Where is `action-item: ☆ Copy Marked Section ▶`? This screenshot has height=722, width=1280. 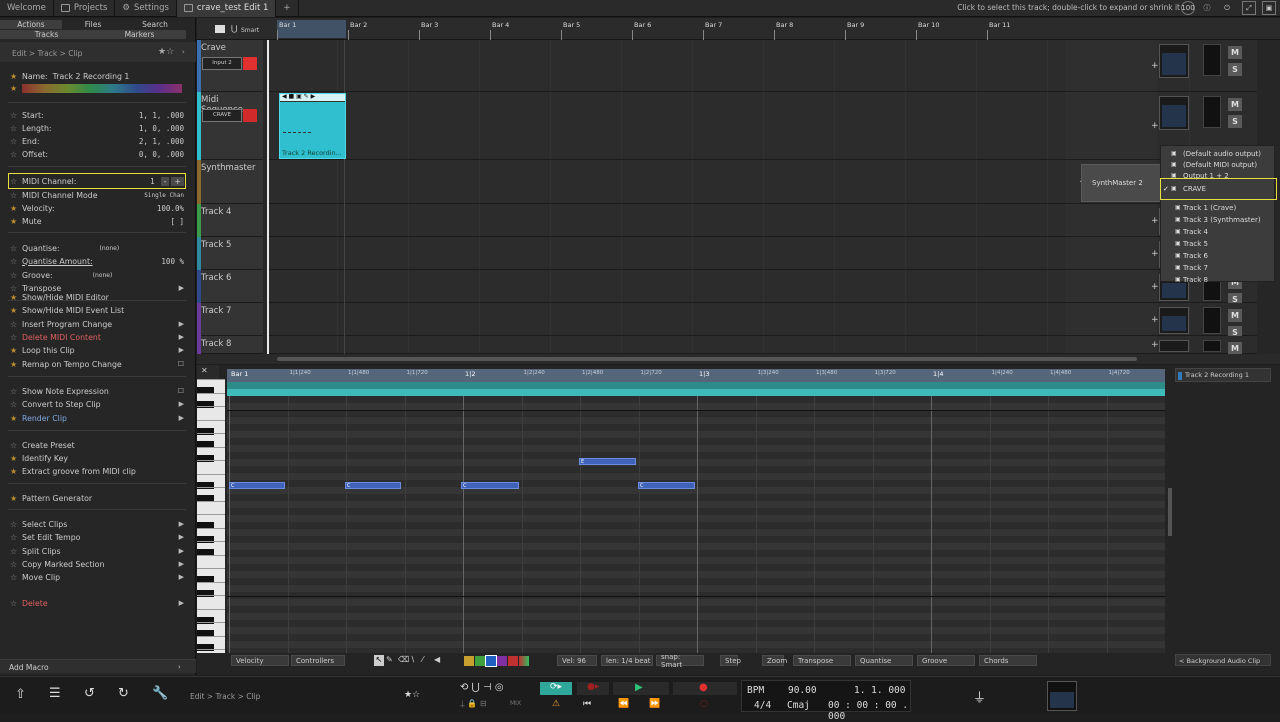 action-item: ☆ Copy Marked Section ▶ is located at coordinates (97, 564).